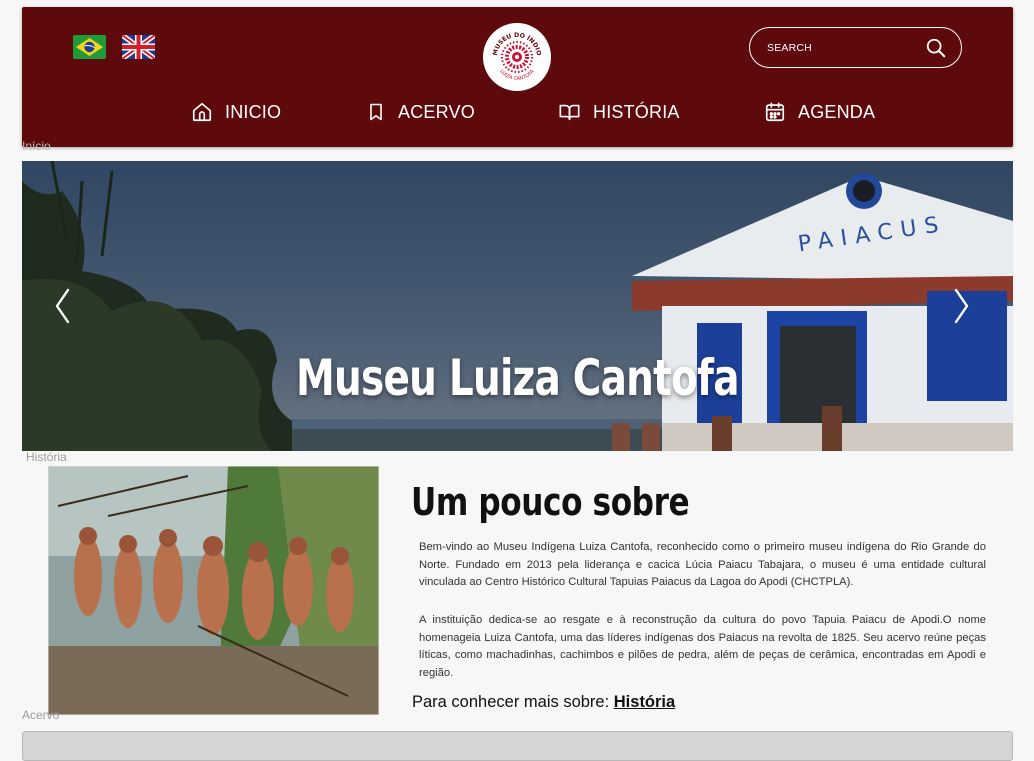 Image resolution: width=1034 pixels, height=761 pixels. What do you see at coordinates (636, 111) in the screenshot?
I see `nav-label: HISTÓRIA` at bounding box center [636, 111].